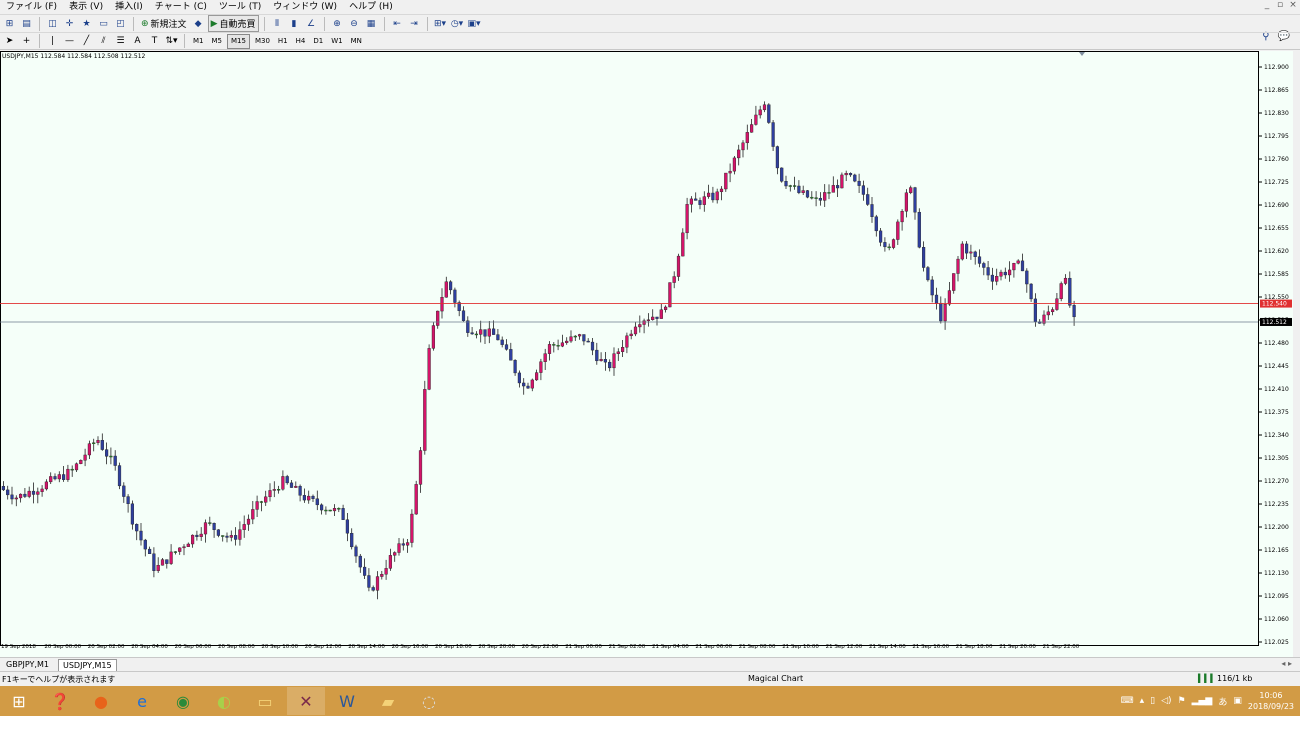 This screenshot has height=731, width=1300. What do you see at coordinates (26, 41) in the screenshot?
I see `crosshair-icon: +` at bounding box center [26, 41].